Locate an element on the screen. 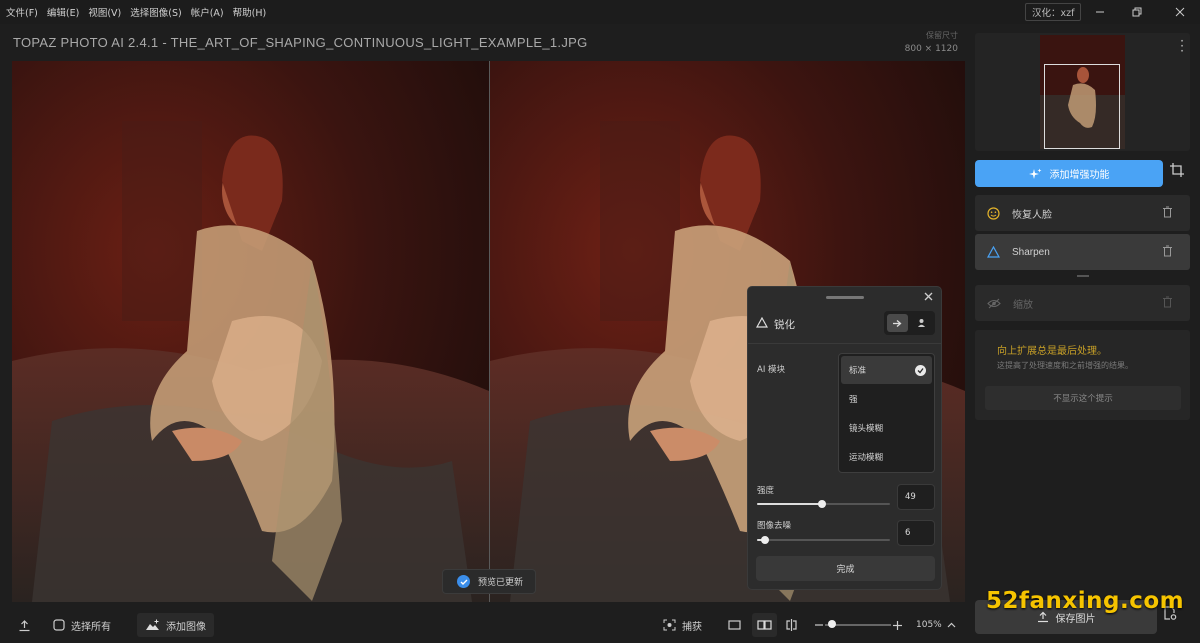 Image resolution: width=1200 pixels, height=643 pixels. check-icon is located at coordinates (920, 370).